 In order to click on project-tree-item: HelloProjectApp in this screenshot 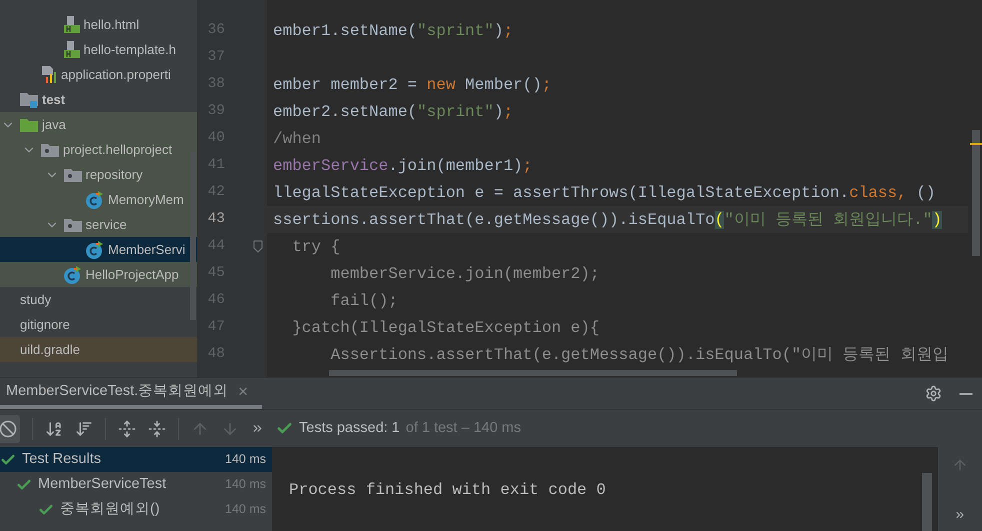, I will do `click(98, 274)`.